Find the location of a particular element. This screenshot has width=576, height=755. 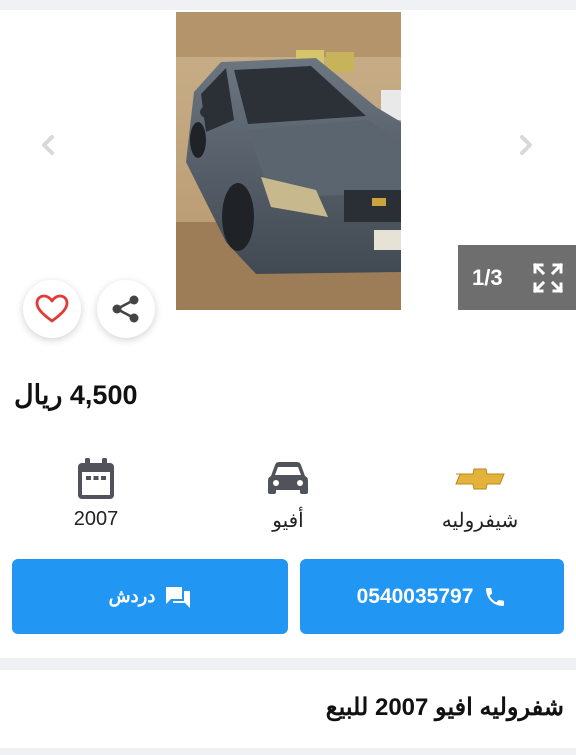

spec-make-value: شيفروليه is located at coordinates (480, 521).